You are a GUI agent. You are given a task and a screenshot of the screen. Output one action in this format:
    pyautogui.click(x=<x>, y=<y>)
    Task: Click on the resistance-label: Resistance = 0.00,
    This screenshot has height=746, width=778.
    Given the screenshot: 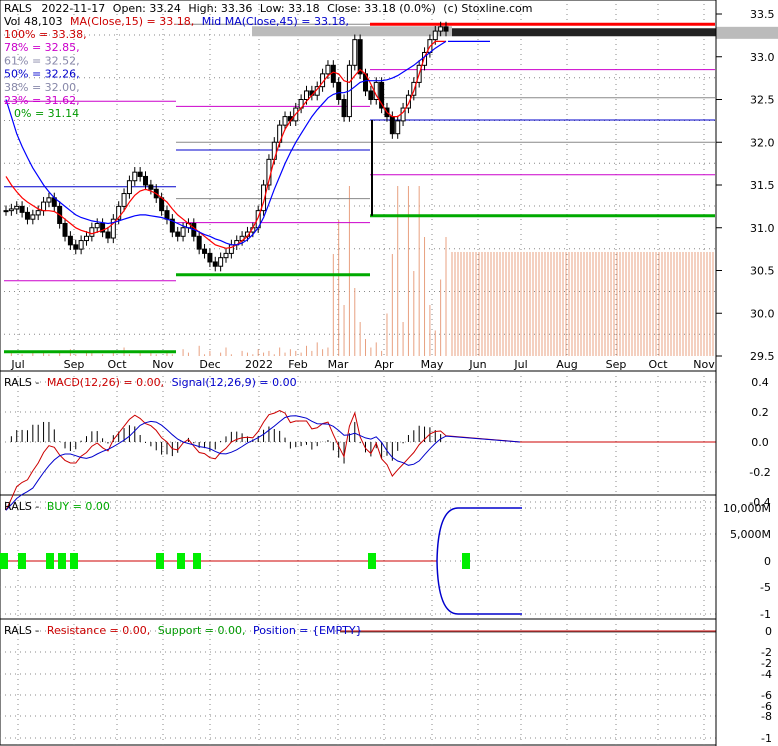 What is the action you would take?
    pyautogui.click(x=98, y=630)
    